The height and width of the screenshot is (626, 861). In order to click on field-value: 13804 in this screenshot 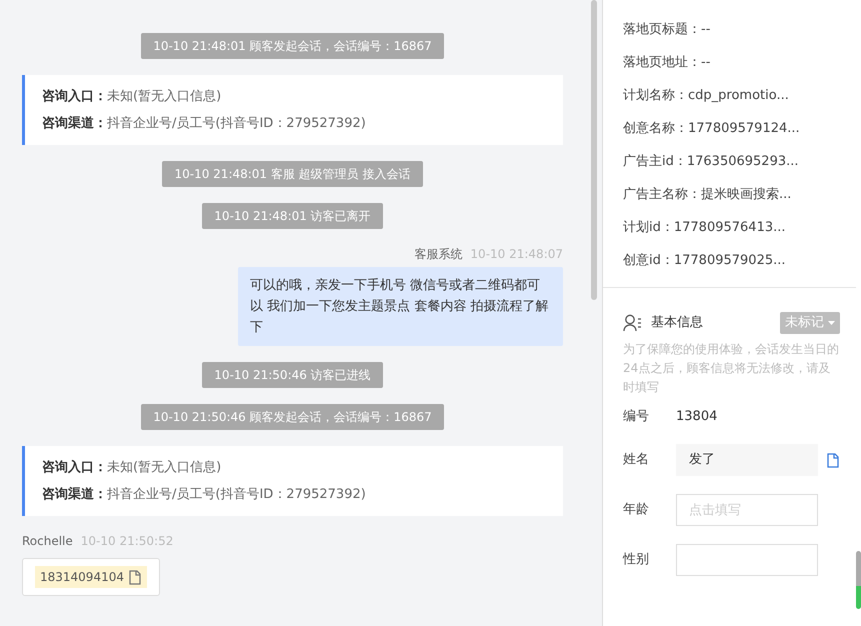, I will do `click(697, 417)`.